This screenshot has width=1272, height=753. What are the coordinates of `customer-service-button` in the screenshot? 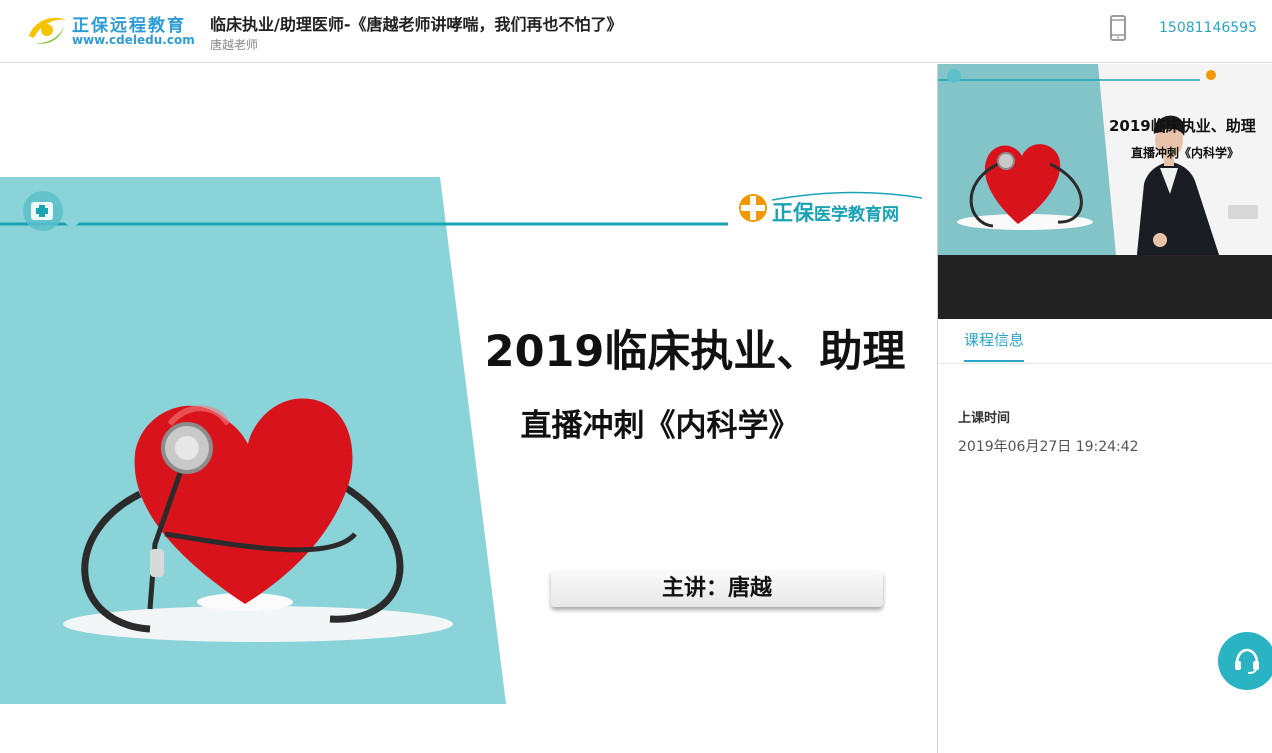 It's located at (1245, 661).